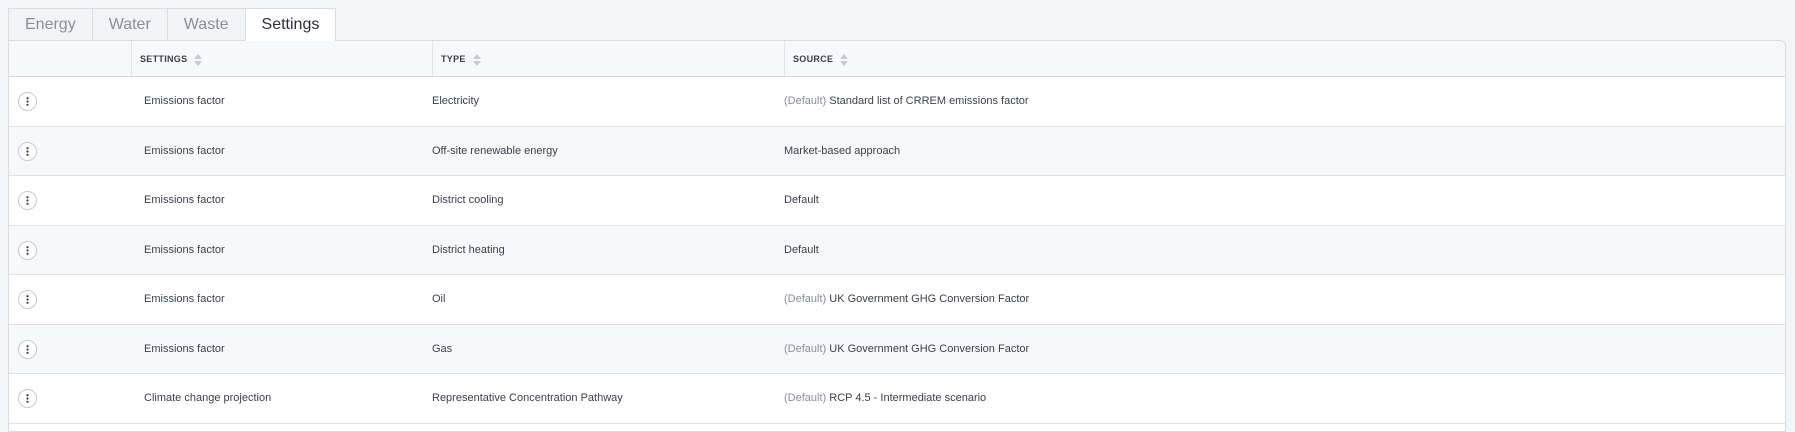  I want to click on source-text: Market-based approach, so click(842, 150).